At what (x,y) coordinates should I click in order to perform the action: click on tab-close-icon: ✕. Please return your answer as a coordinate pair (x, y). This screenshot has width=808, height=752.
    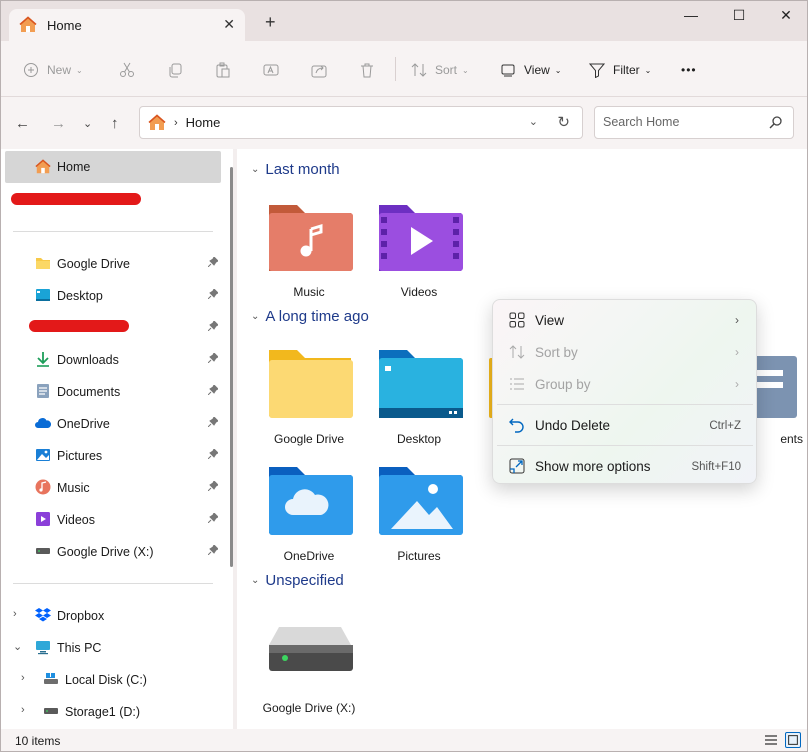
    Looking at the image, I should click on (229, 24).